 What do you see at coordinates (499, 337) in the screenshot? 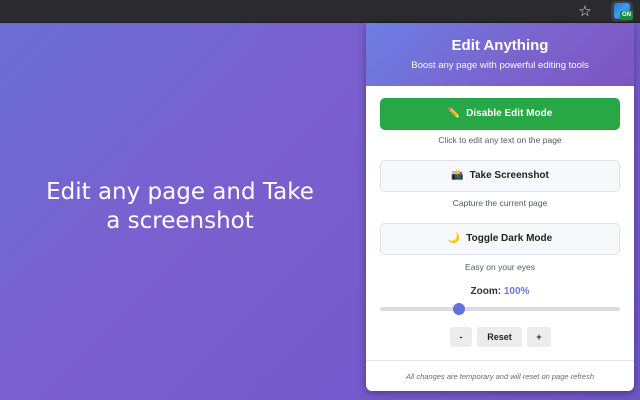
I see `zoom-reset-button: Reset` at bounding box center [499, 337].